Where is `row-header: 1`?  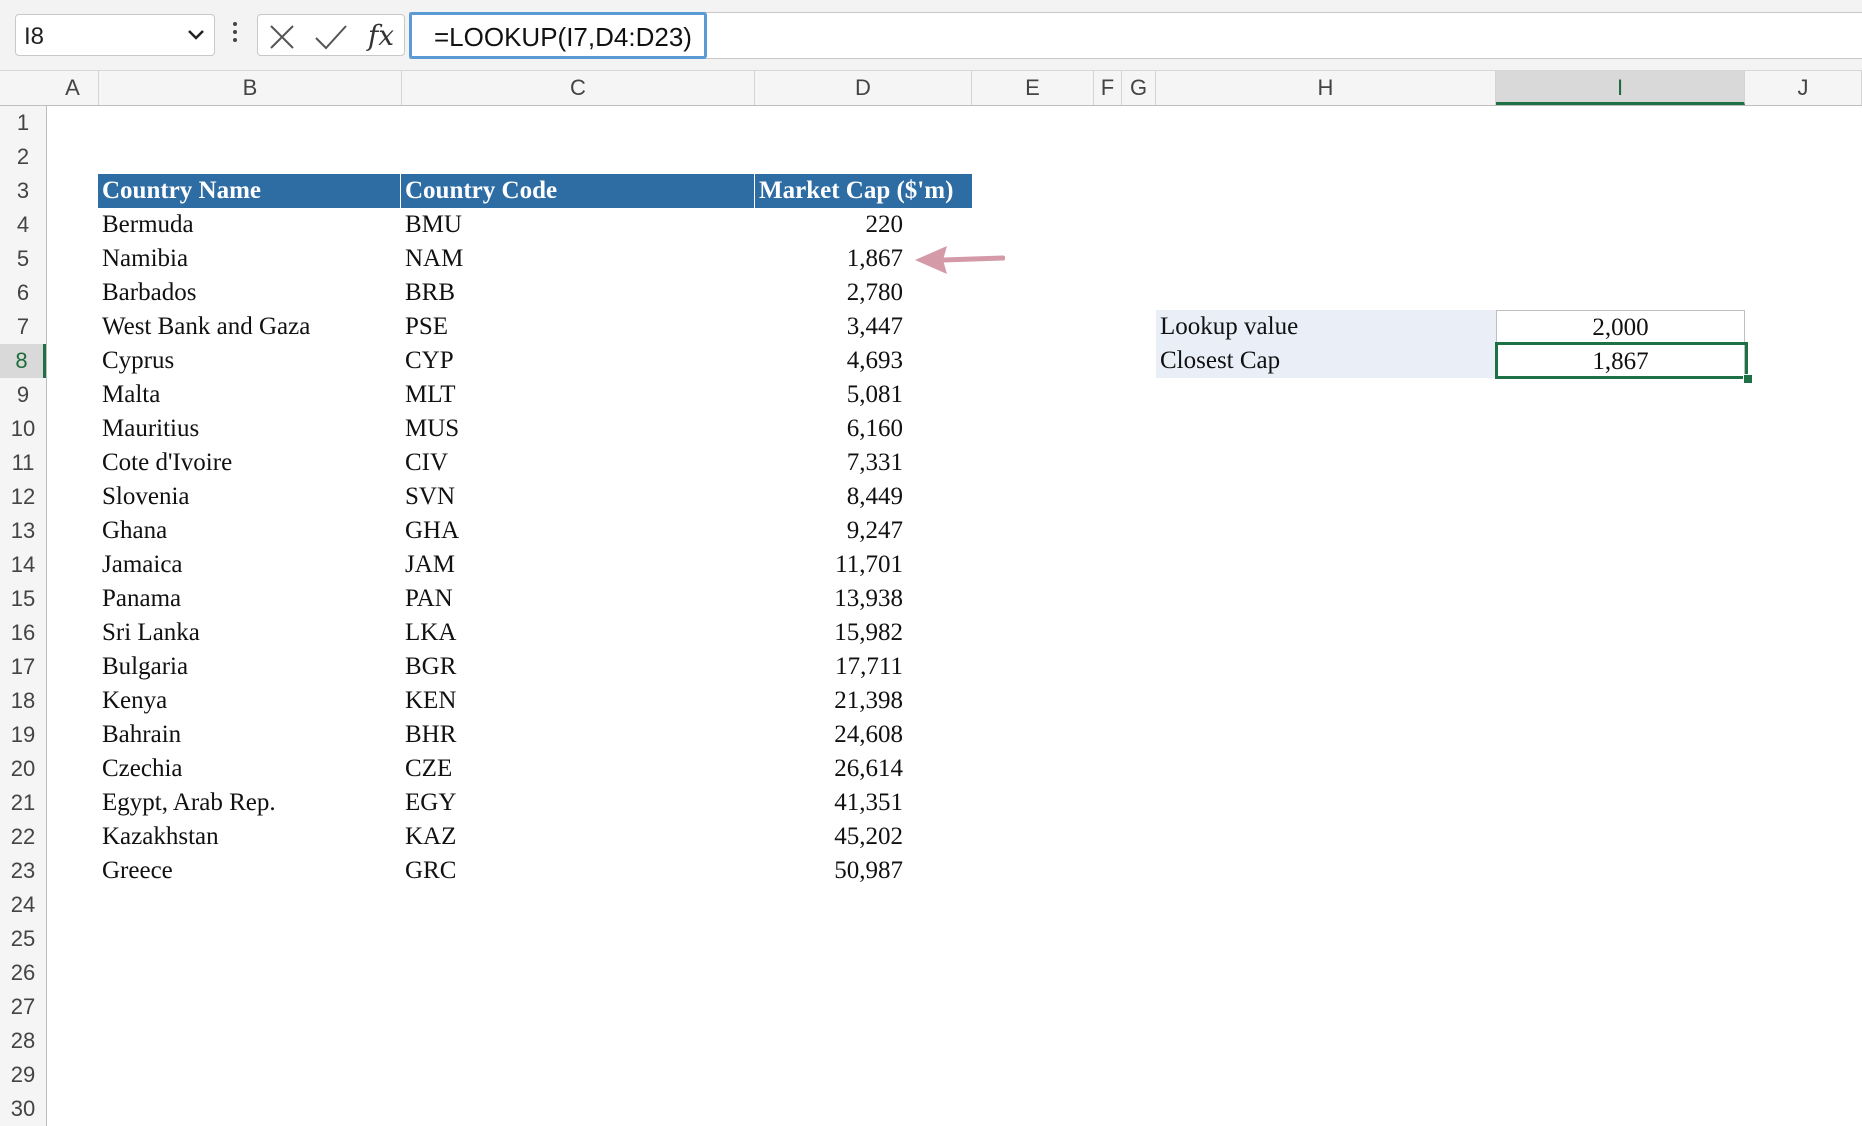 row-header: 1 is located at coordinates (23, 123).